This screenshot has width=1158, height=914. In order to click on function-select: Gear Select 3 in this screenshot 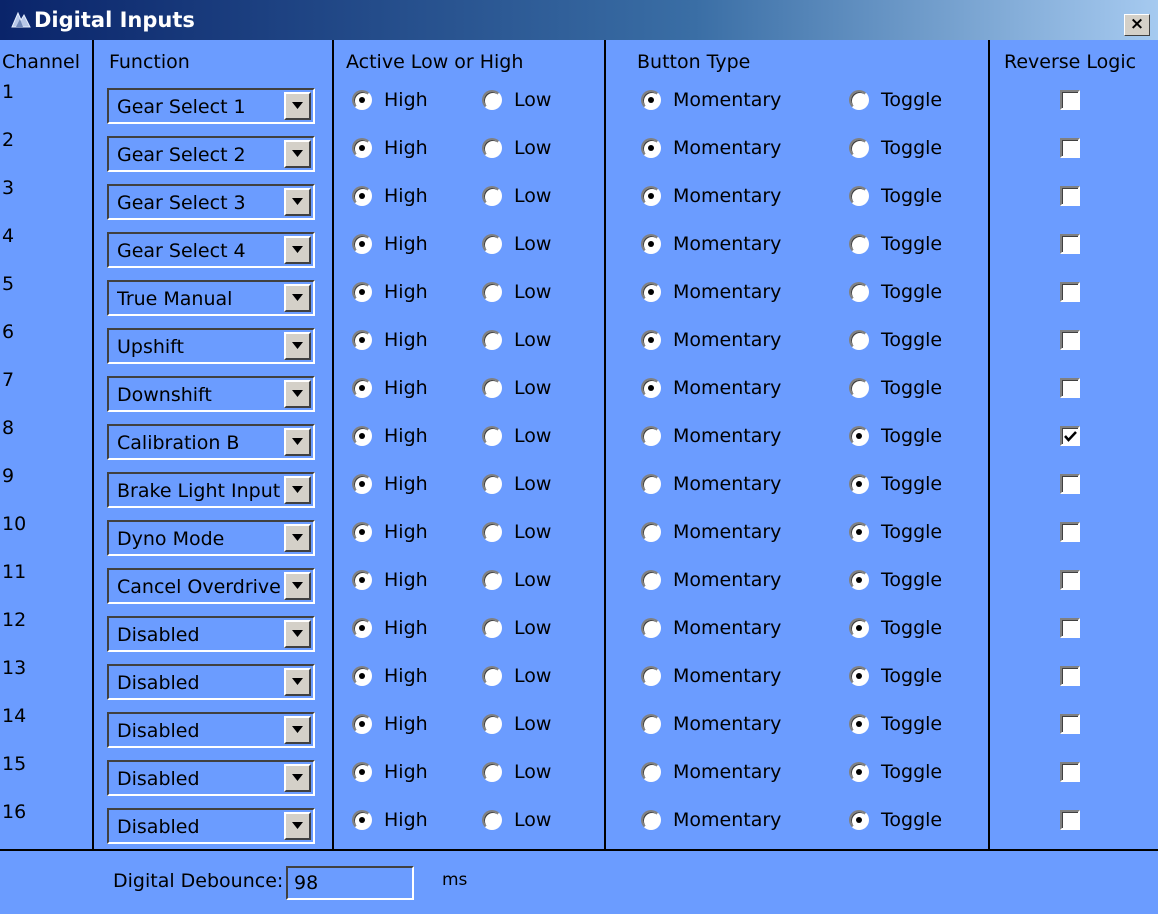, I will do `click(211, 202)`.